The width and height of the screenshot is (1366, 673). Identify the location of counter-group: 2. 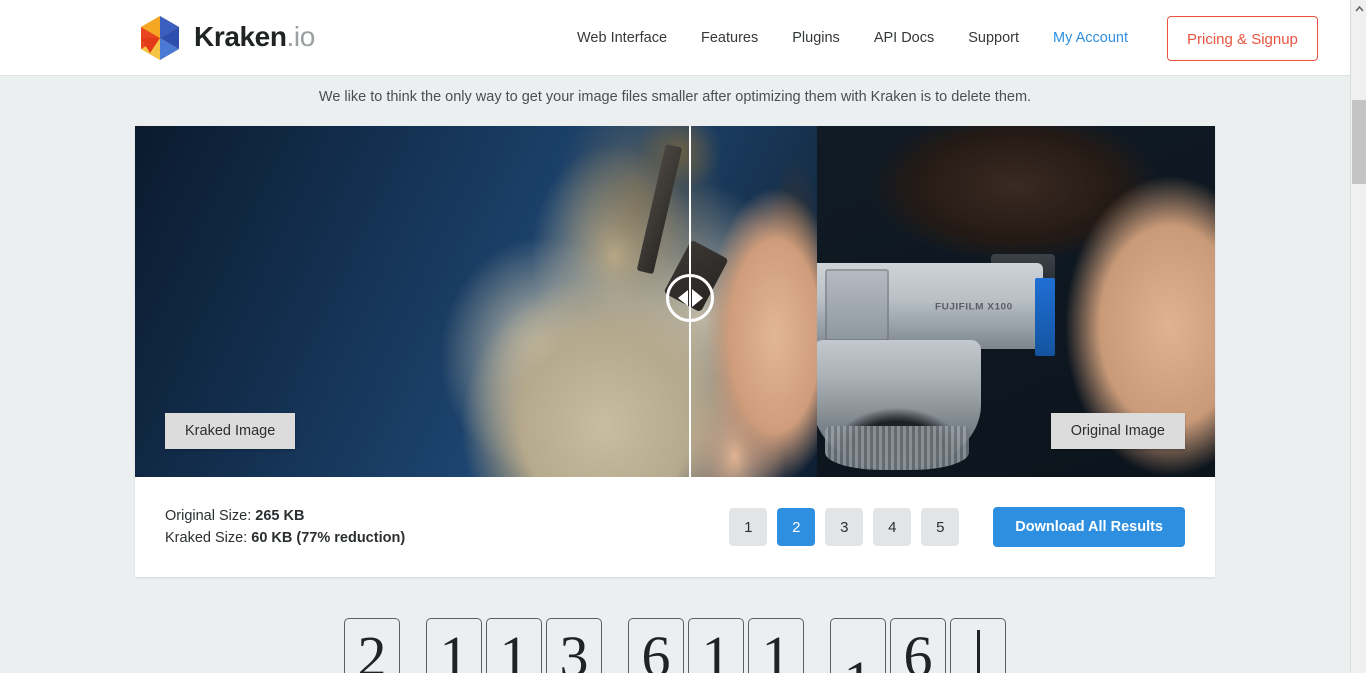
(372, 645).